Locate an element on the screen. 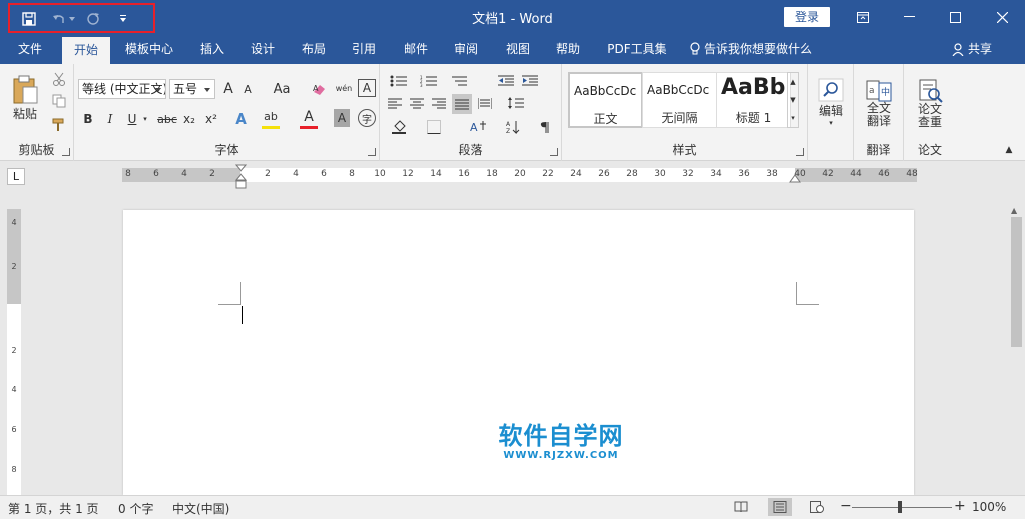 Image resolution: width=1025 pixels, height=519 pixels. sort-icon: AZ is located at coordinates (513, 127).